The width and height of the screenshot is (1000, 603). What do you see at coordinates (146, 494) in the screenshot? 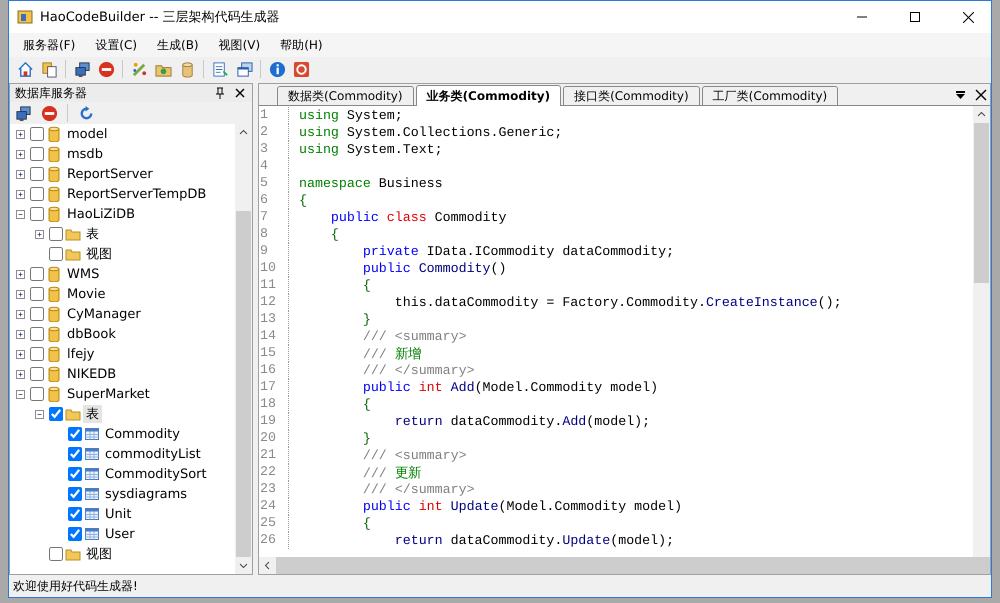
I see `tree-item: sysdiagrams` at bounding box center [146, 494].